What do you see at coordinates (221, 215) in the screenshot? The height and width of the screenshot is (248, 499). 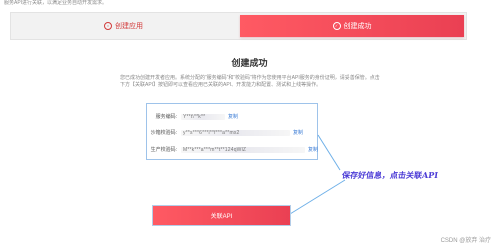 I see `associate-api-button: 关联API` at bounding box center [221, 215].